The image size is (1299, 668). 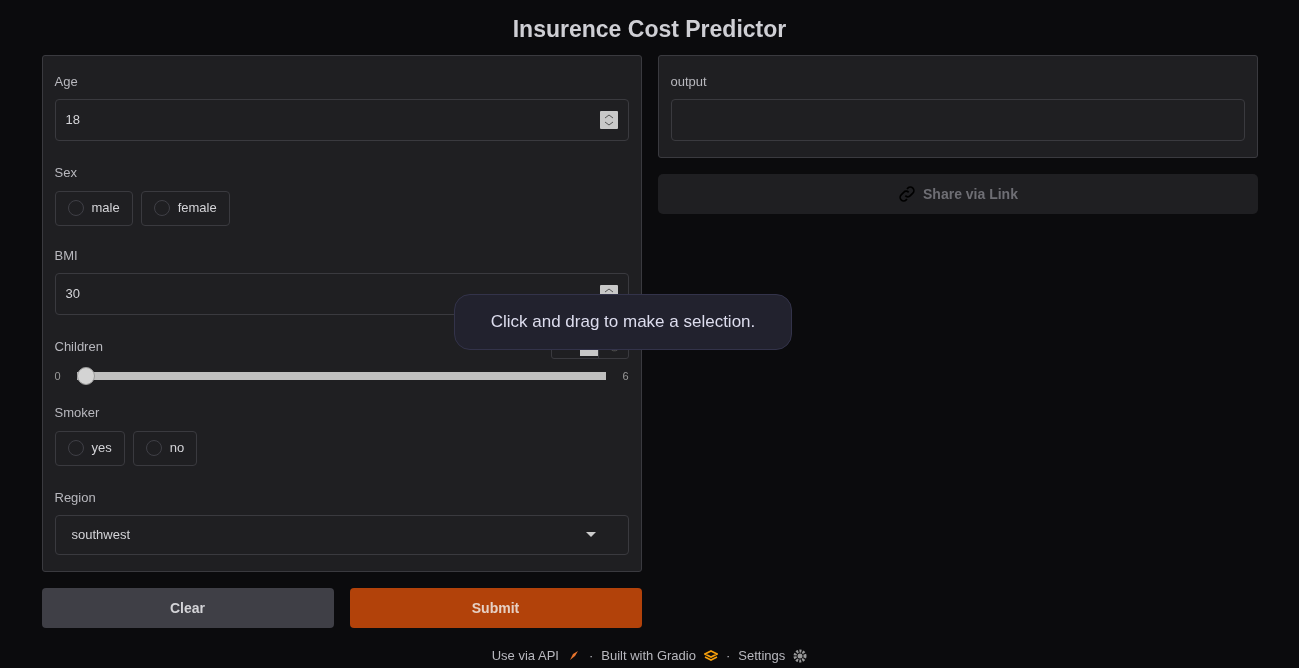 What do you see at coordinates (608, 120) in the screenshot?
I see `spinner-icon` at bounding box center [608, 120].